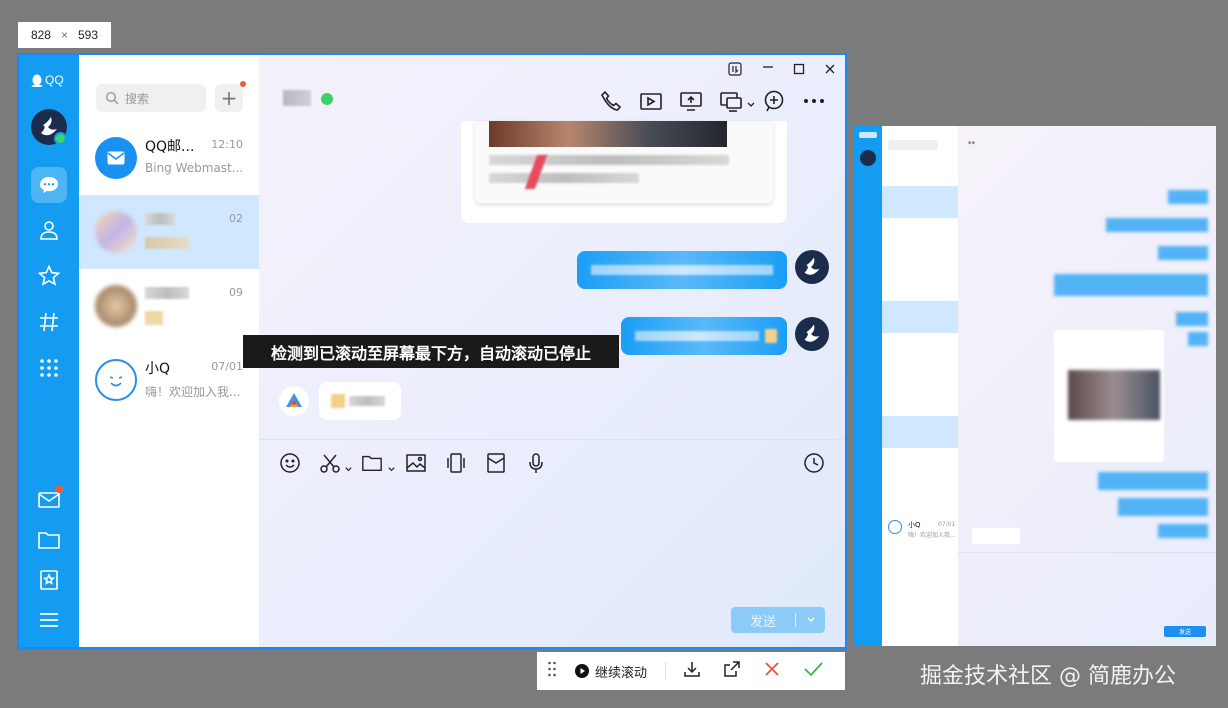 The image size is (1228, 708). I want to click on contacts-icon, so click(49, 230).